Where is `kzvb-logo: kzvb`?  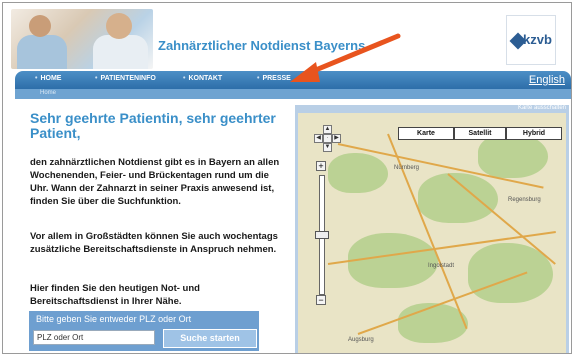
kzvb-logo: kzvb is located at coordinates (531, 40).